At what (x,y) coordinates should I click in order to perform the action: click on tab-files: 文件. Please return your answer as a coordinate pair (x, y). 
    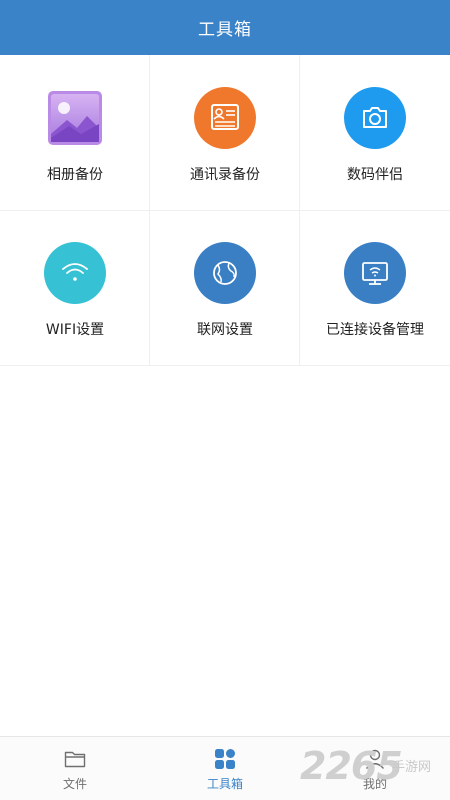
    Looking at the image, I should click on (75, 768).